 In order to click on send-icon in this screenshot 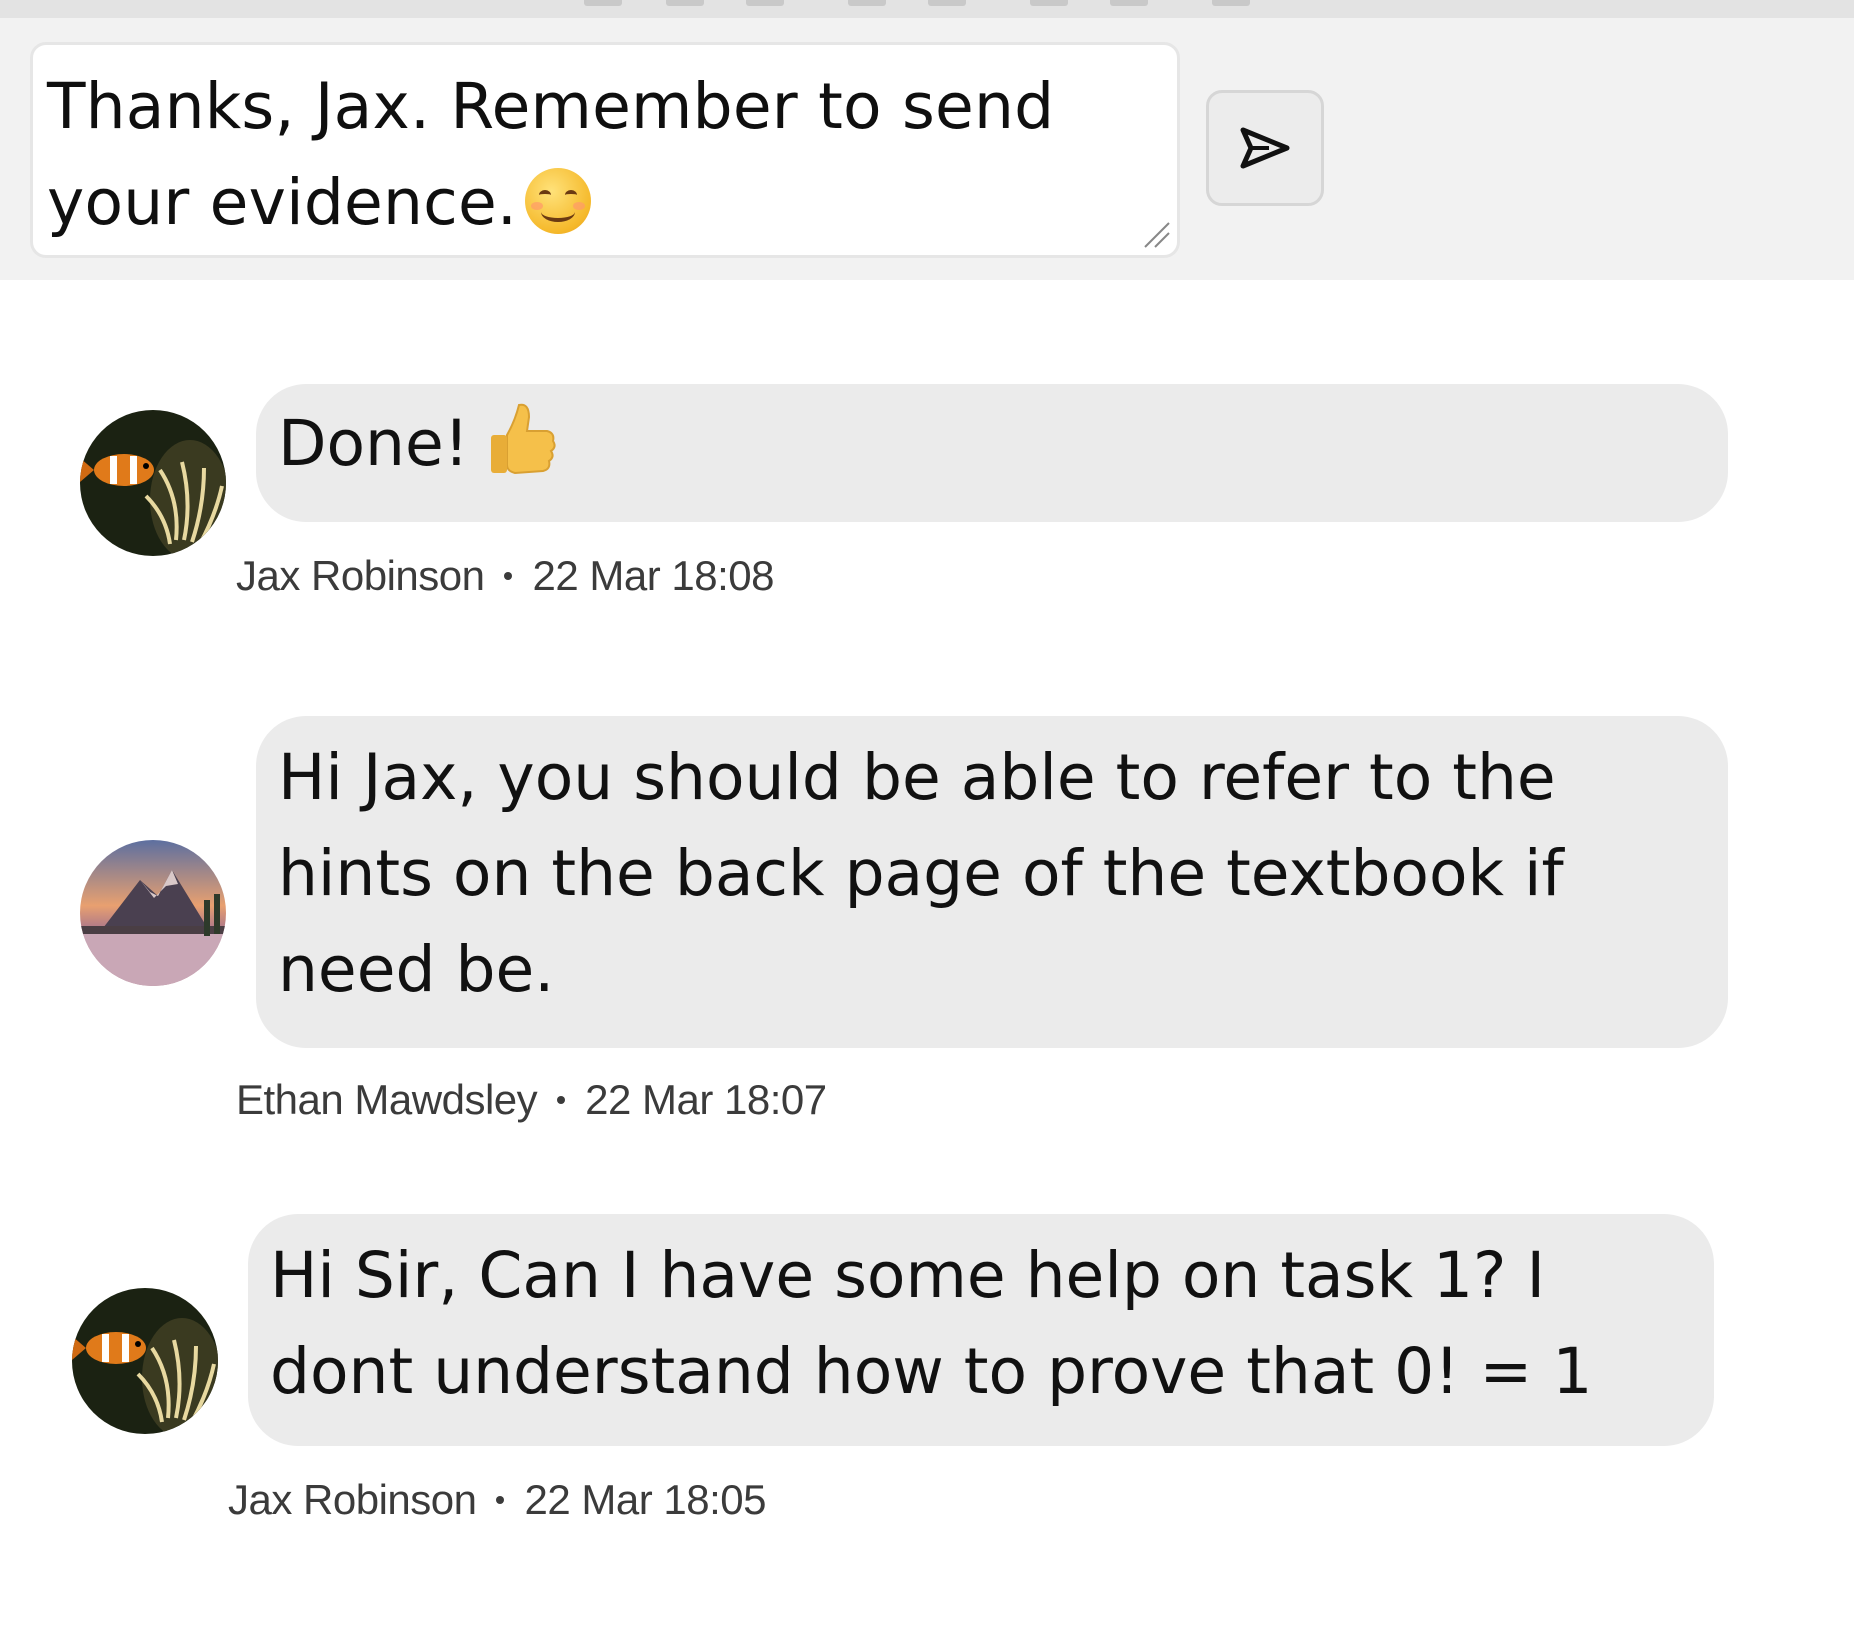, I will do `click(1265, 148)`.